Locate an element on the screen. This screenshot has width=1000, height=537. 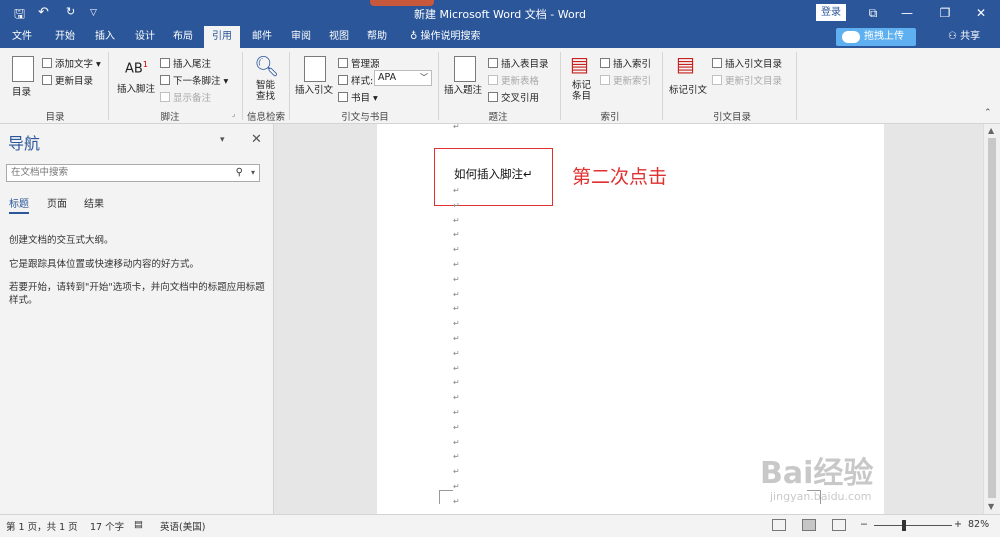
update-toa-button: 更新引文目录 is located at coordinates (747, 80).